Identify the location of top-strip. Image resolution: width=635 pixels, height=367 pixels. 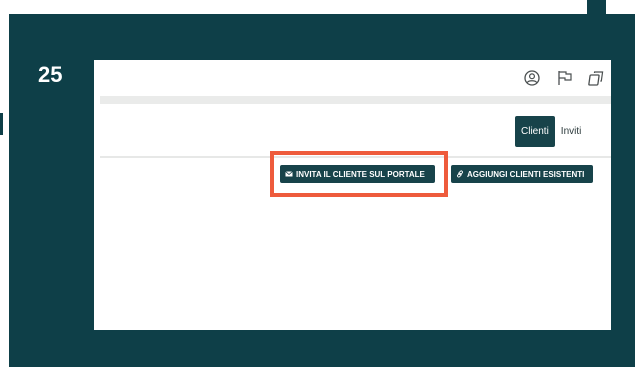
(317, 7).